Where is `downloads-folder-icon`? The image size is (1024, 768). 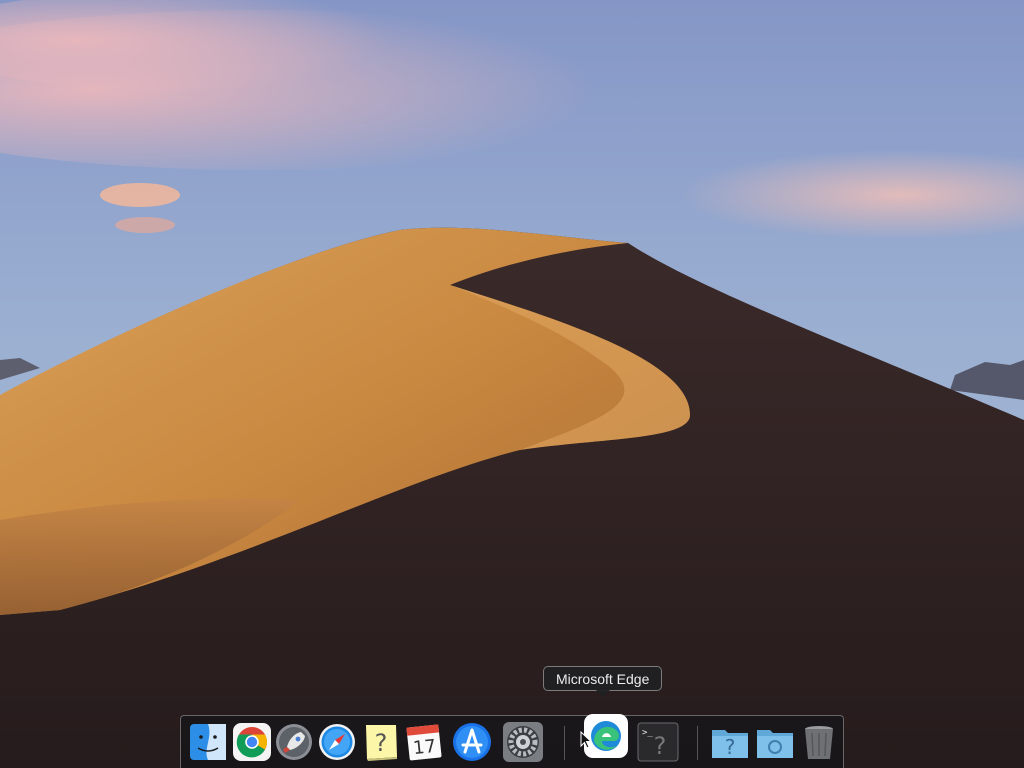
downloads-folder-icon is located at coordinates (775, 744).